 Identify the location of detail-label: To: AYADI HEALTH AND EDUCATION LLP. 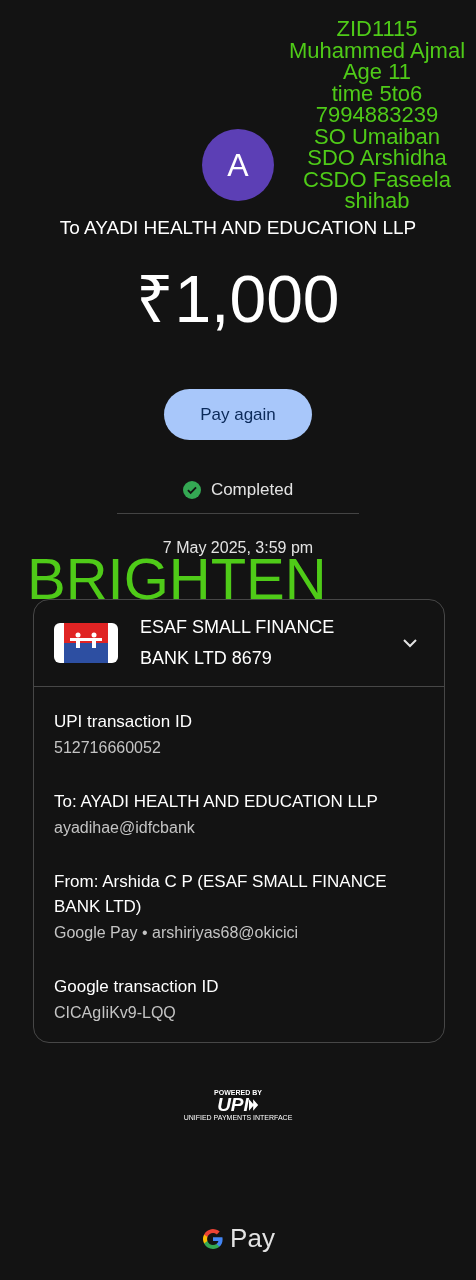
(216, 802).